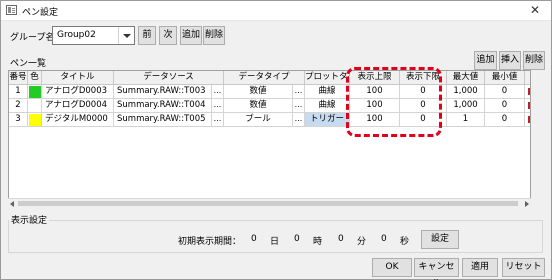 This screenshot has height=280, width=552. What do you see at coordinates (163, 91) in the screenshot?
I see `row-data-source: Summary.RAW::T003` at bounding box center [163, 91].